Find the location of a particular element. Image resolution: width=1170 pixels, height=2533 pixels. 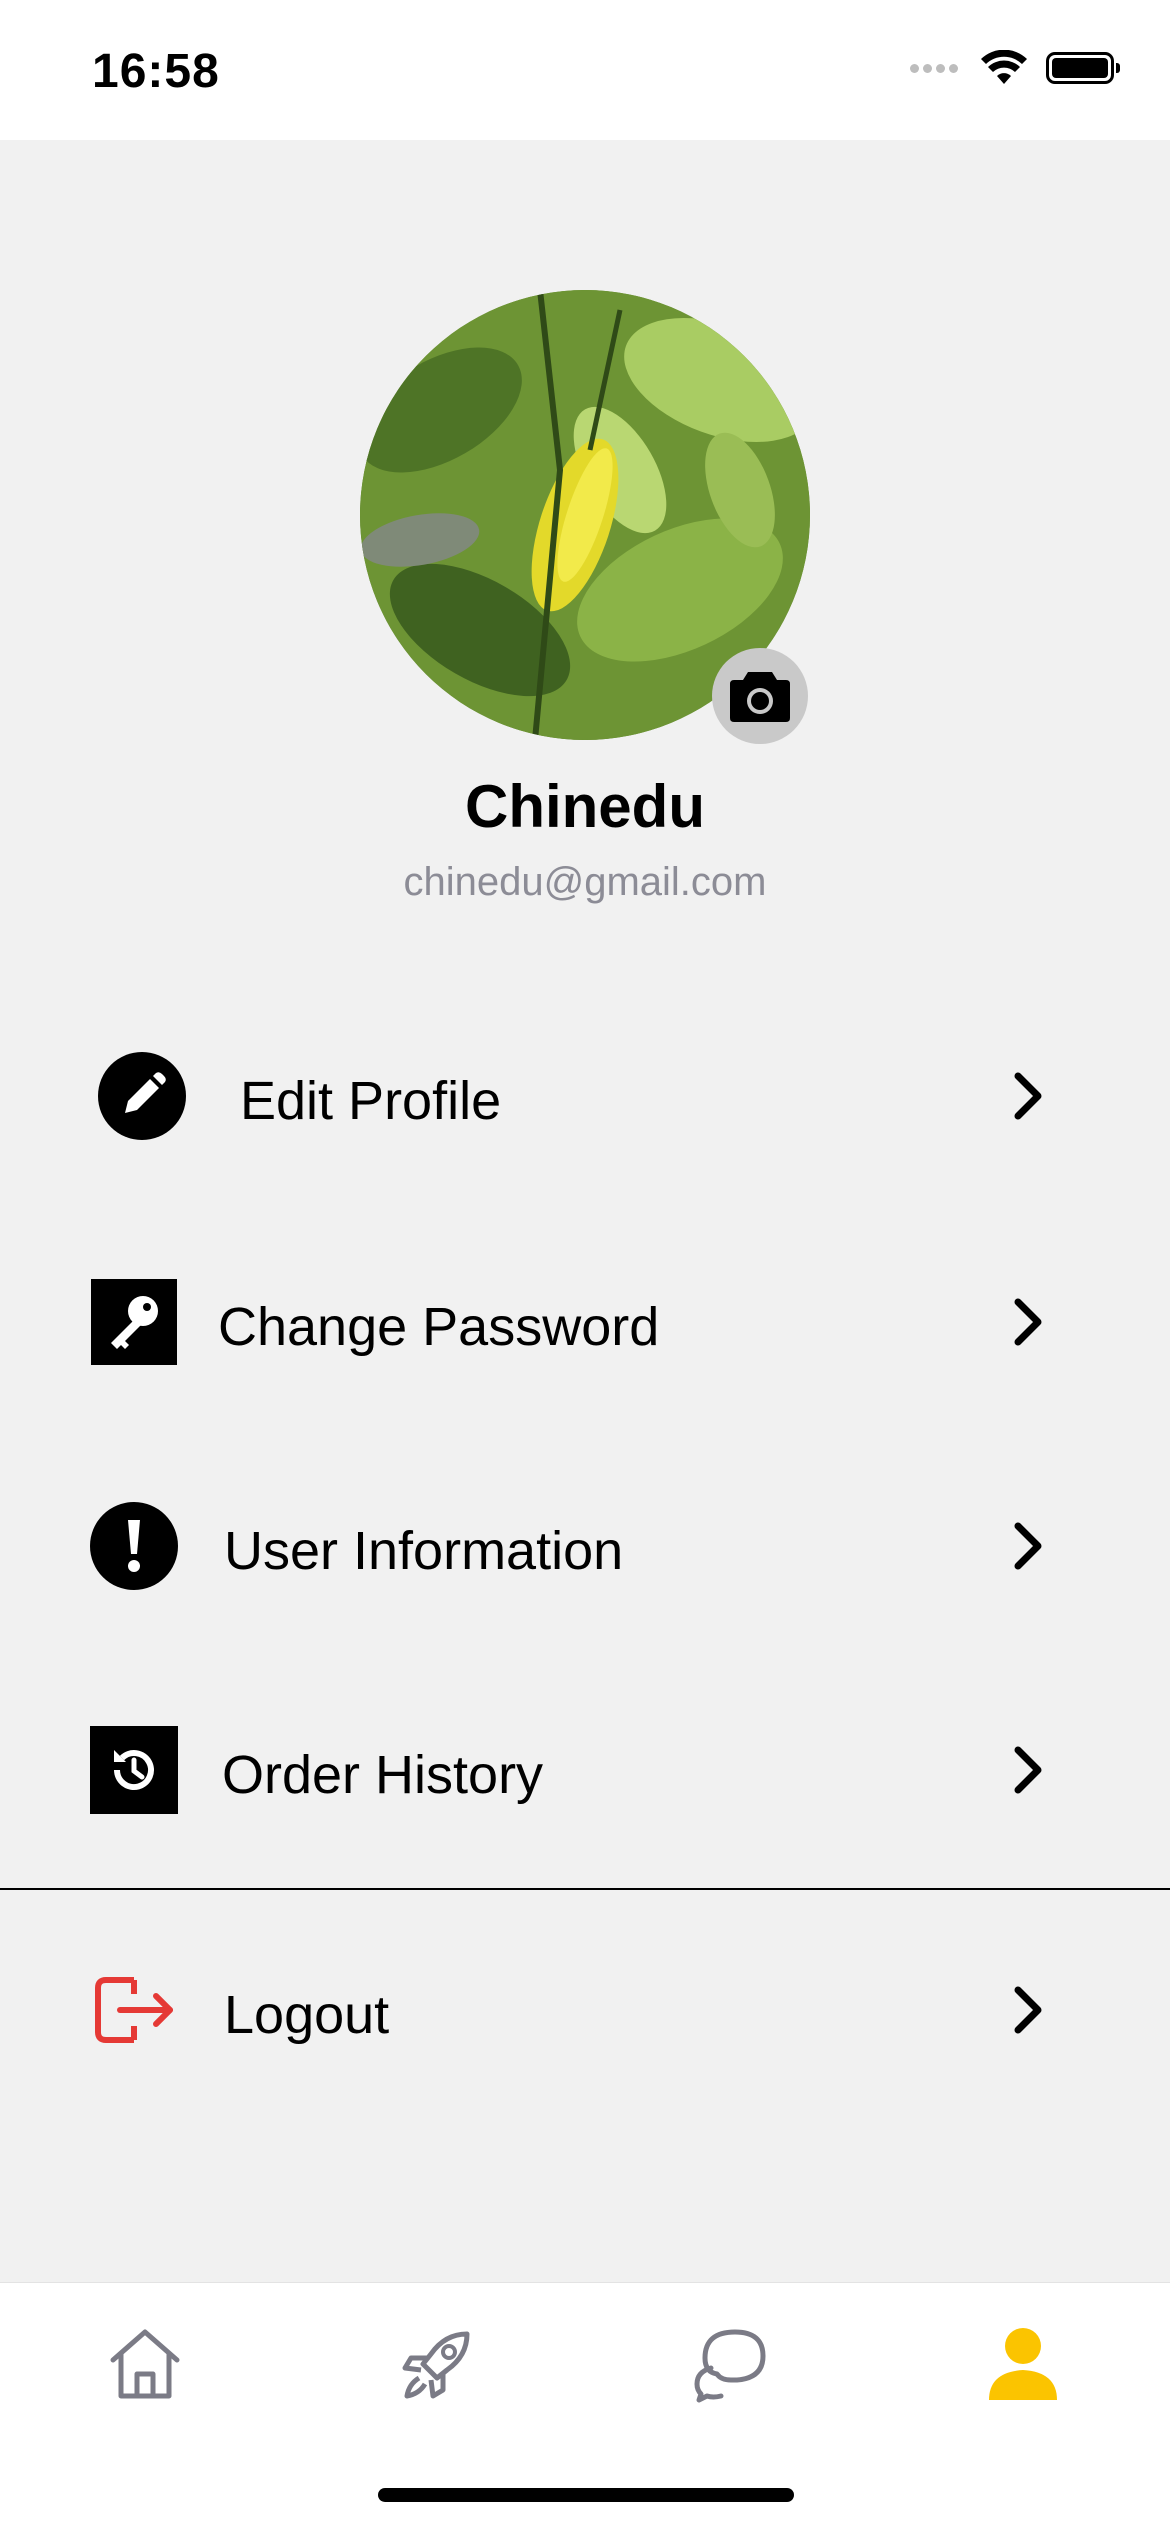

status-icons is located at coordinates (1015, 68).